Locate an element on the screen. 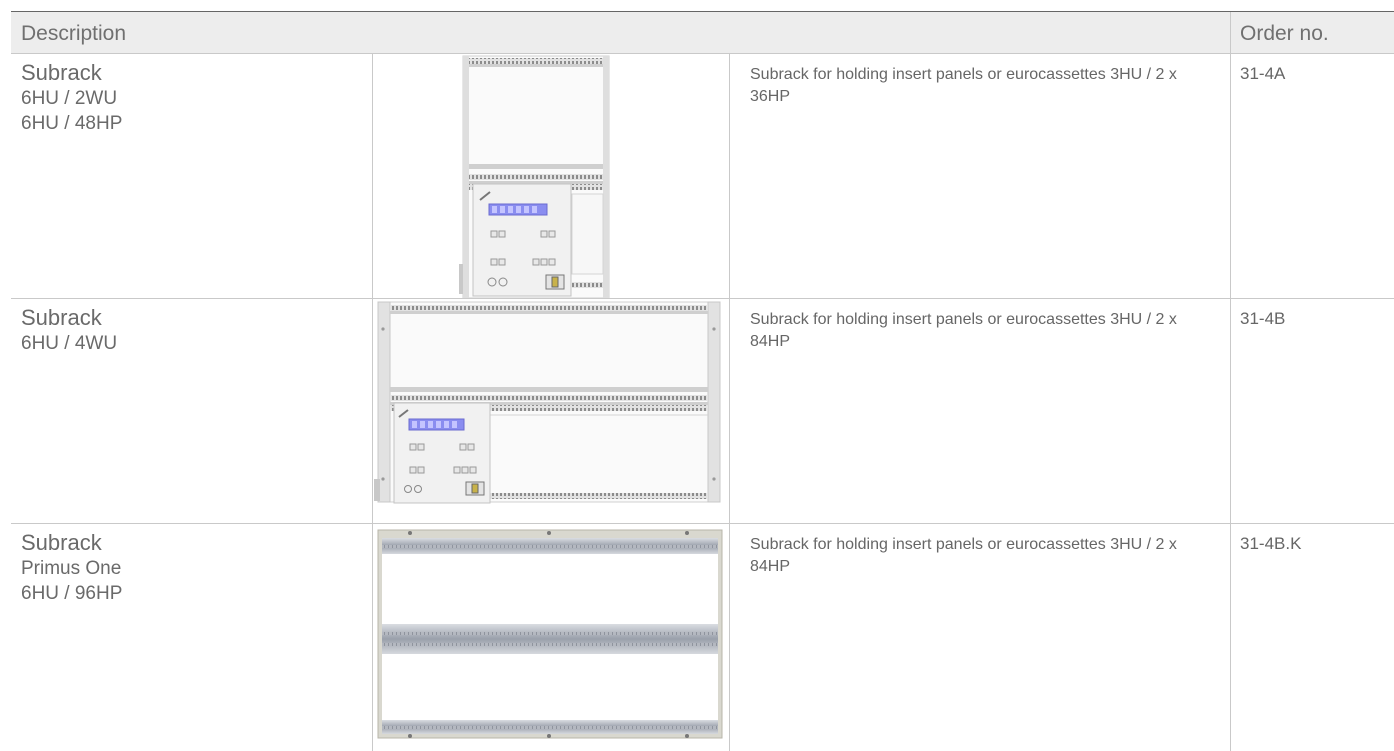  product-spec: 6HU / 2WU is located at coordinates (69, 98).